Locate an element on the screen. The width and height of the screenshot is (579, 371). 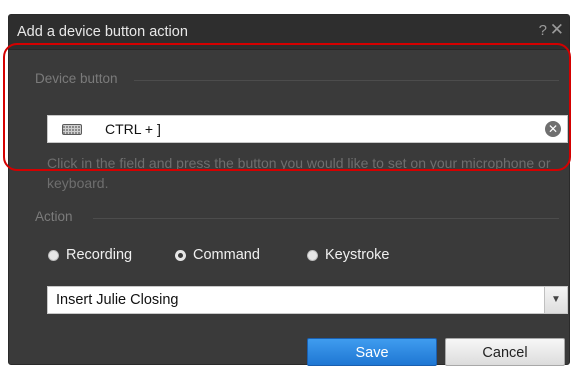
radio-command: Command is located at coordinates (217, 255).